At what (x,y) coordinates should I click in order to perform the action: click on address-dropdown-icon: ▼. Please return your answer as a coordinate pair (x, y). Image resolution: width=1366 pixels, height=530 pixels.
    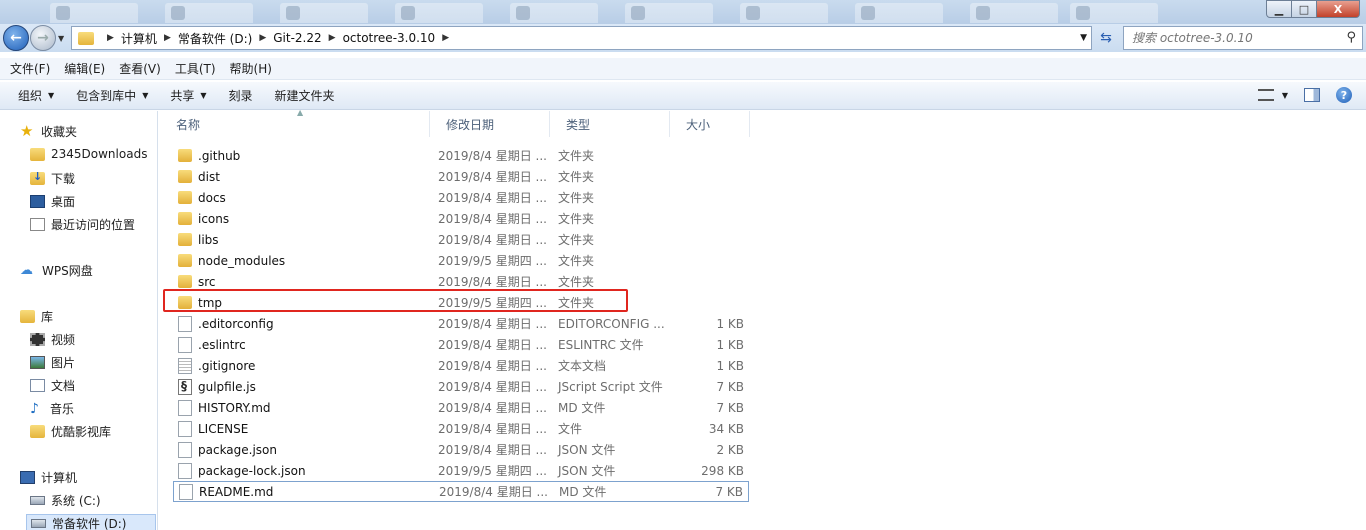
    Looking at the image, I should click on (1083, 38).